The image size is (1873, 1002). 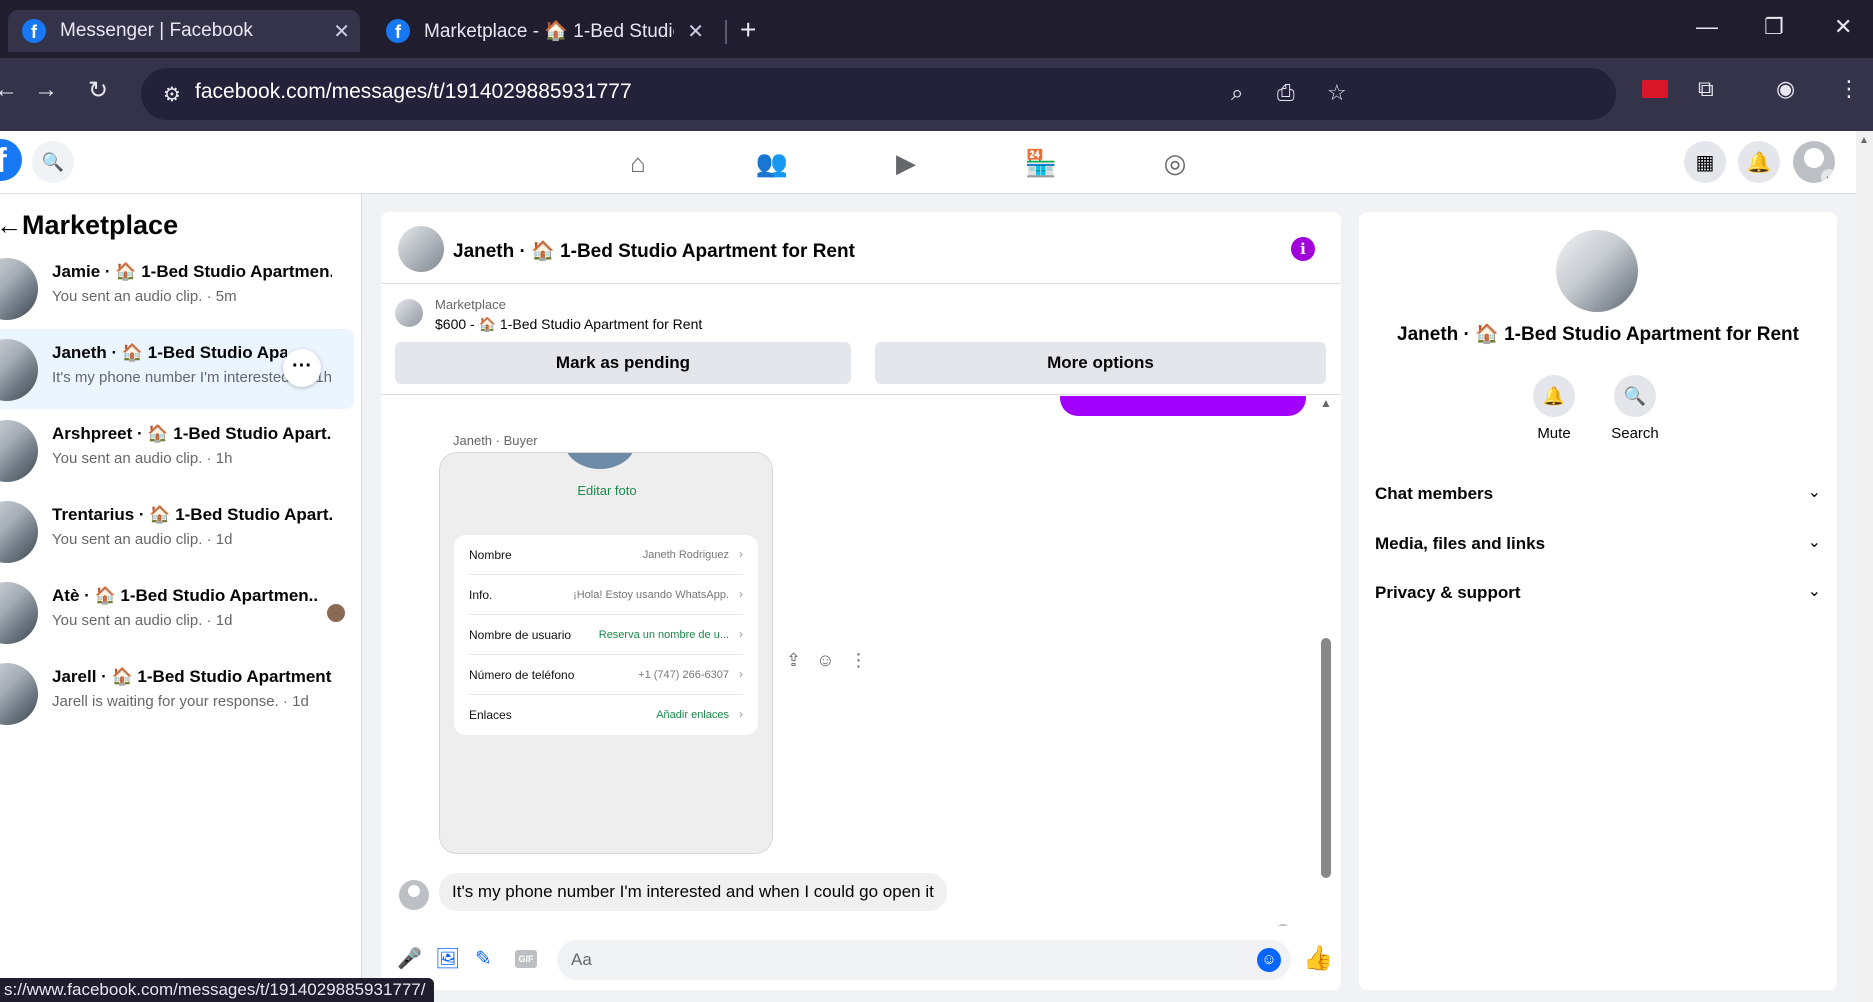 I want to click on sticker-icon: ✎, so click(x=483, y=958).